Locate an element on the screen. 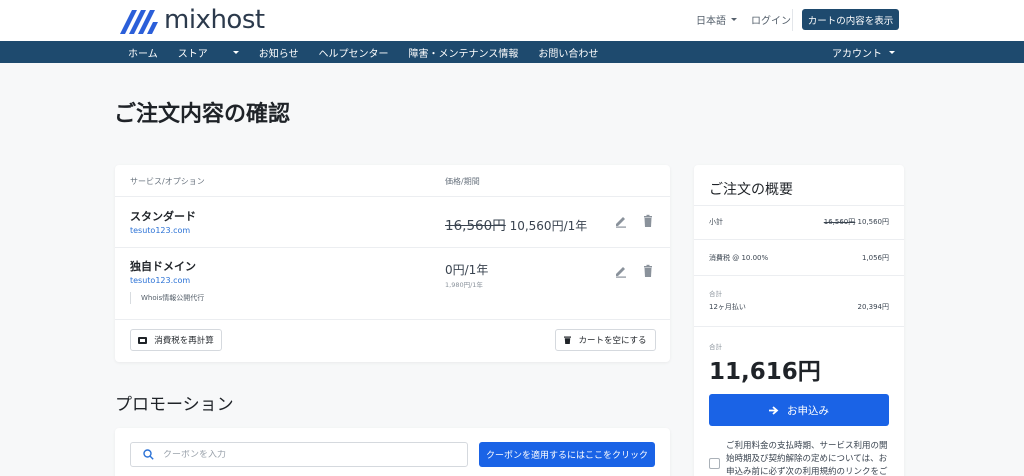 The width and height of the screenshot is (1024, 476). logo-icon is located at coordinates (139, 22).